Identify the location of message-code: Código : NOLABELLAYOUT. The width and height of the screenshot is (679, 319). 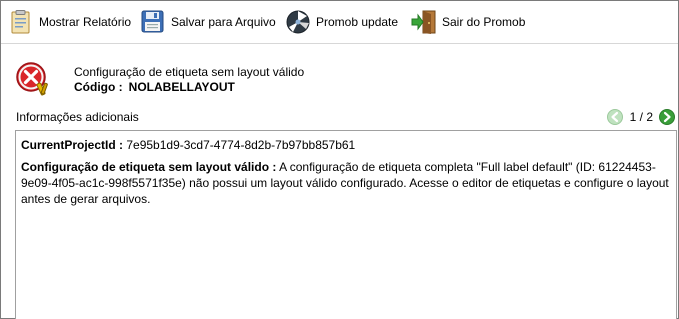
(154, 87).